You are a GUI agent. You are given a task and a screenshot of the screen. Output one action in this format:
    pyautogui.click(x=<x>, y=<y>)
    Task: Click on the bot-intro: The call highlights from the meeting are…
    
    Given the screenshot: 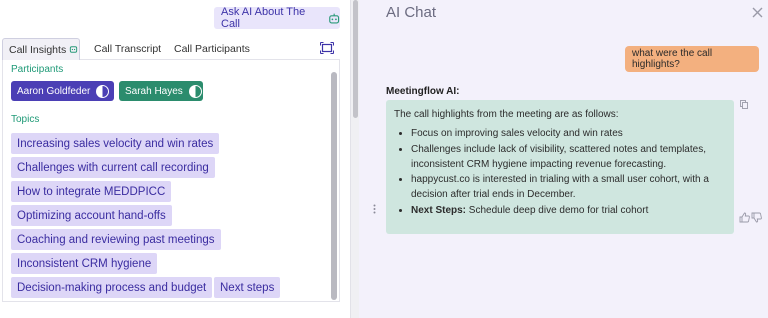 What is the action you would take?
    pyautogui.click(x=506, y=114)
    